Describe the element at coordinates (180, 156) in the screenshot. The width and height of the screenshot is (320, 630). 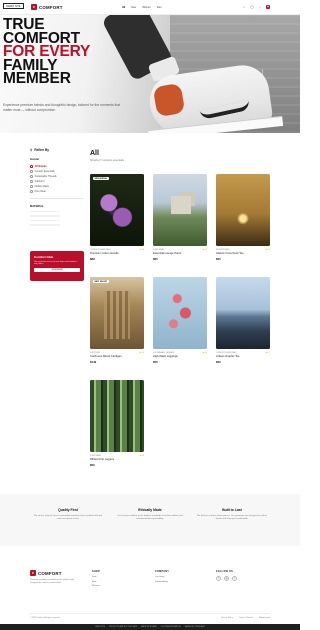
I see `product-catalog: All Showing 7 premium essentials` at that location.